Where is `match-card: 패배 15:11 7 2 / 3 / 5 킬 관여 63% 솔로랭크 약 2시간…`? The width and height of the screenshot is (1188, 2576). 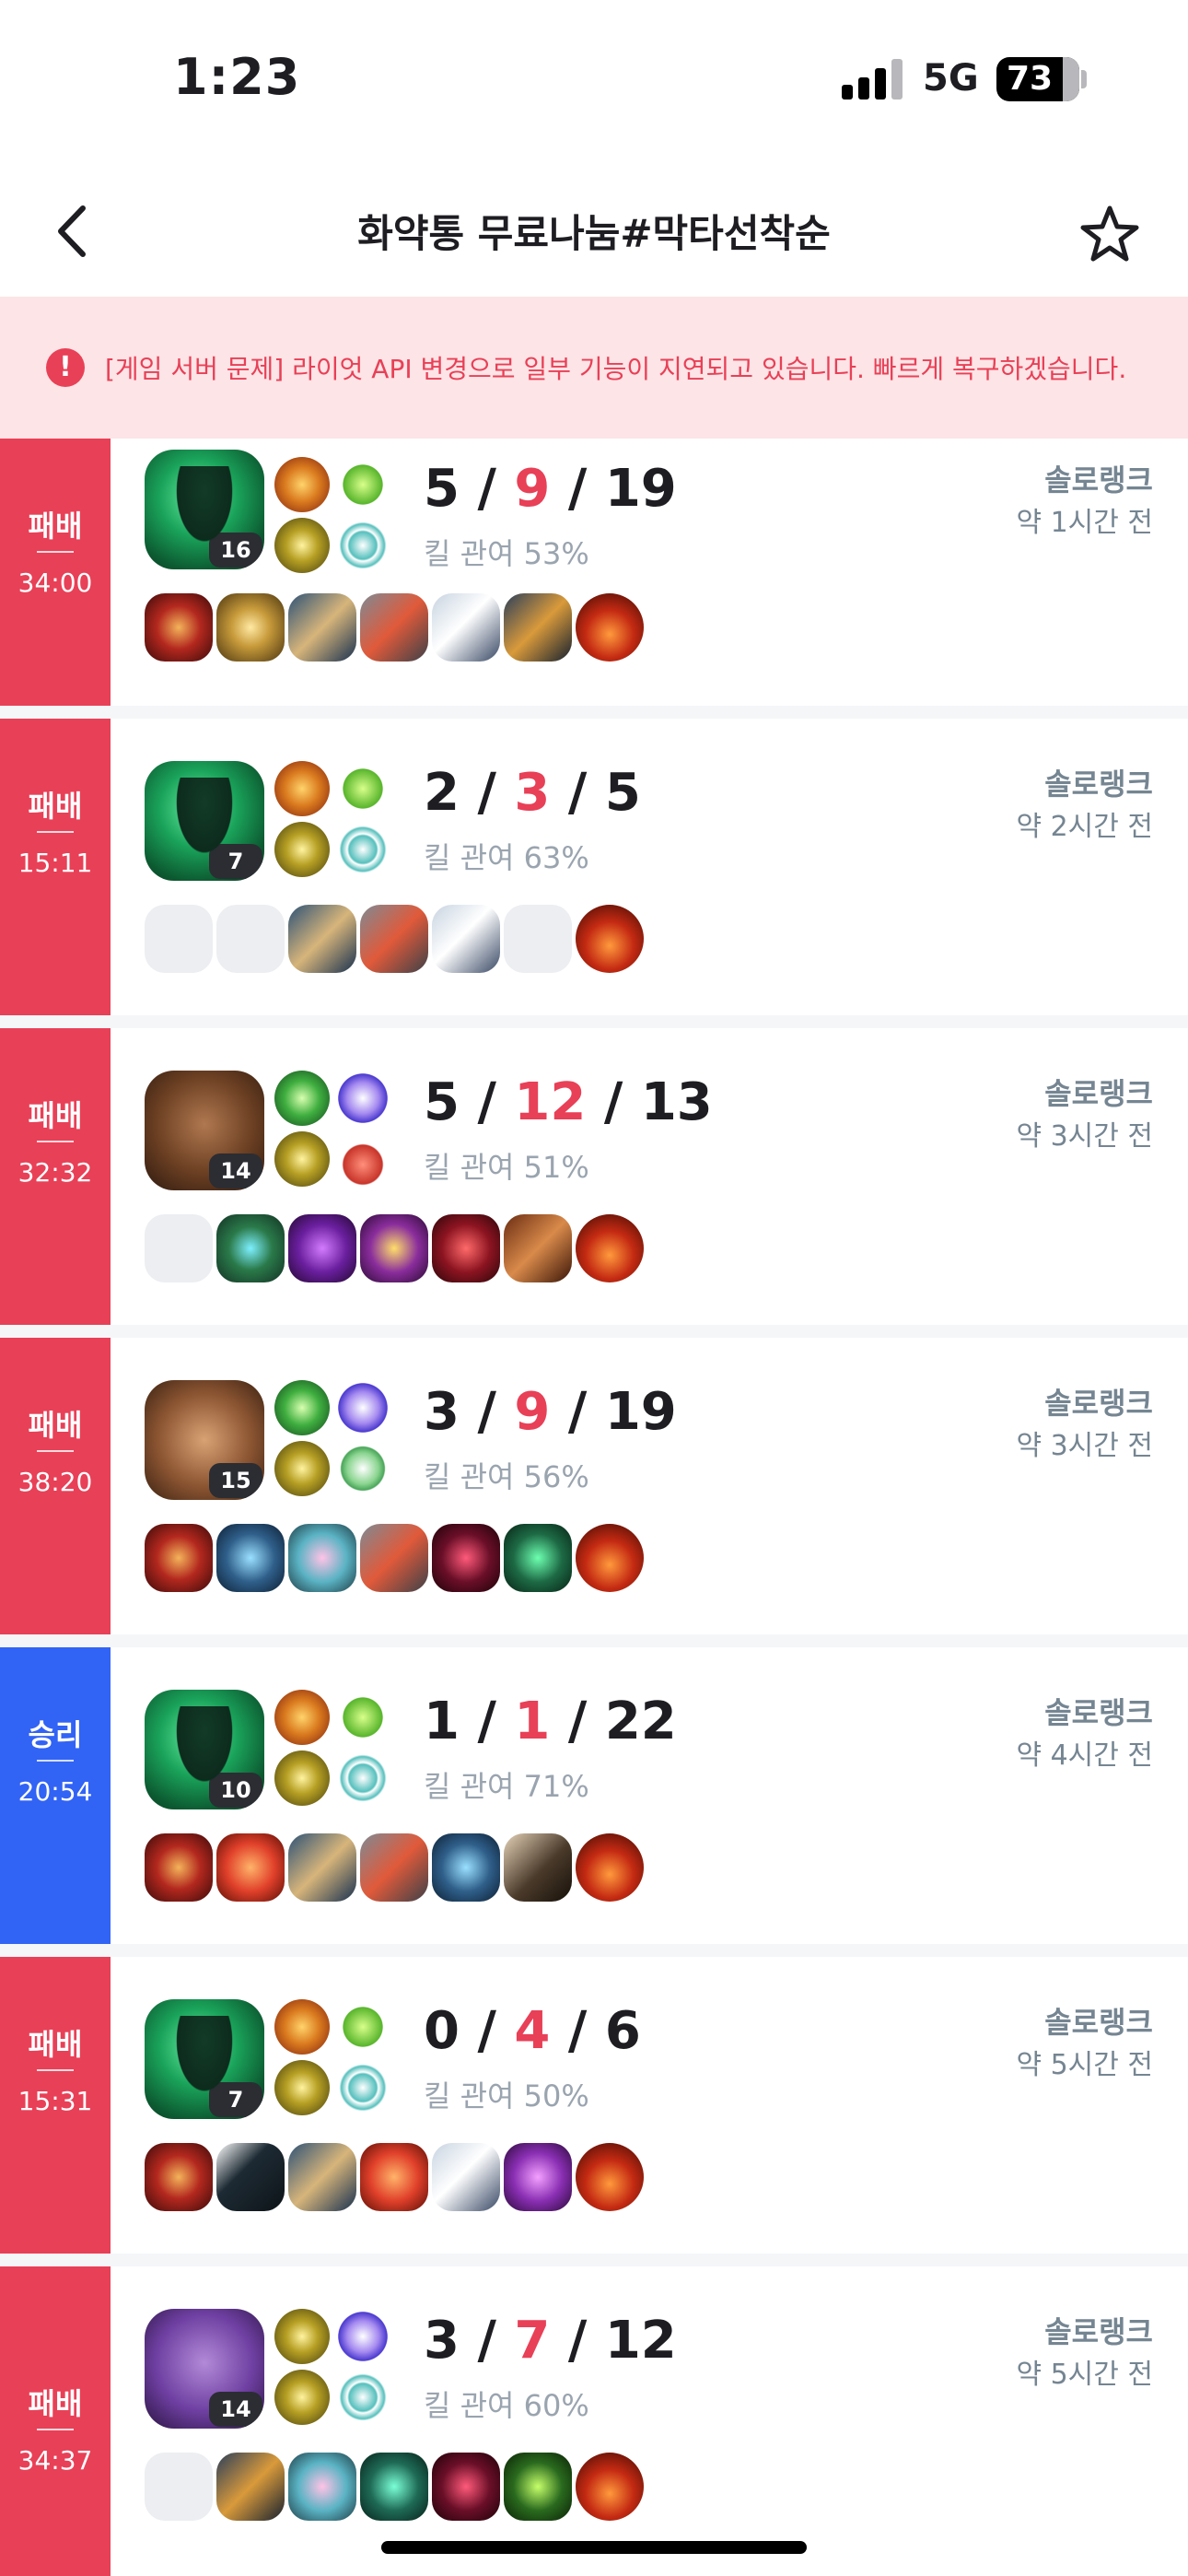 match-card: 패배 15:11 7 2 / 3 / 5 킬 관여 63% 솔로랭크 약 2시간… is located at coordinates (594, 867).